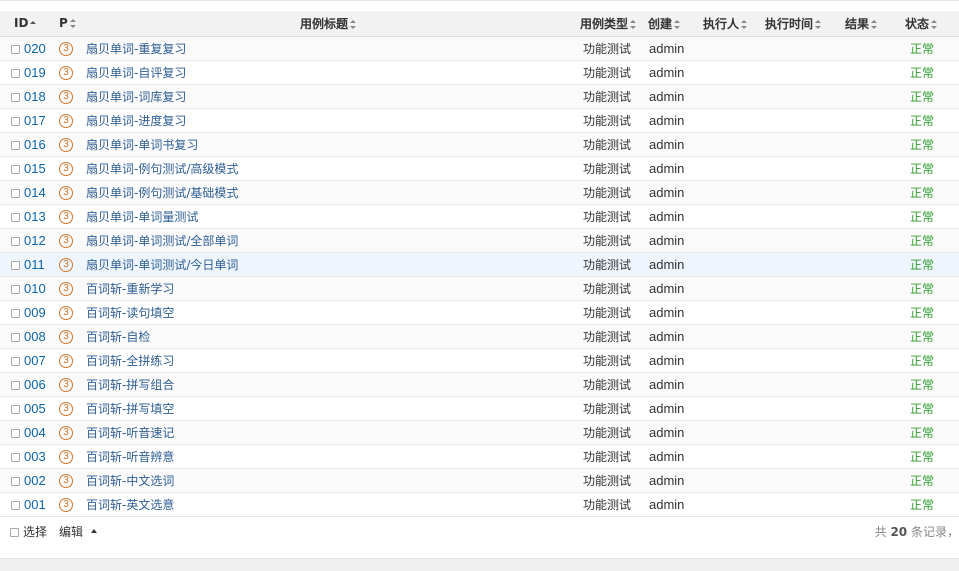 This screenshot has height=571, width=959. I want to click on case-title-link: 百词斩-中文选词, so click(130, 481).